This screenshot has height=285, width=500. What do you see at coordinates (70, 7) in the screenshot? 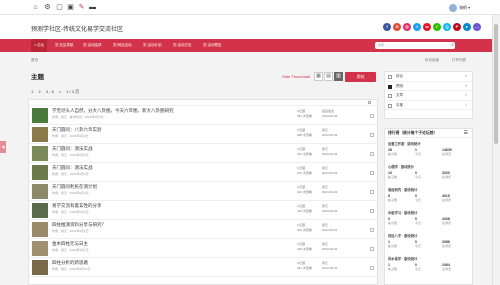
I see `image-icon: ▣` at bounding box center [70, 7].